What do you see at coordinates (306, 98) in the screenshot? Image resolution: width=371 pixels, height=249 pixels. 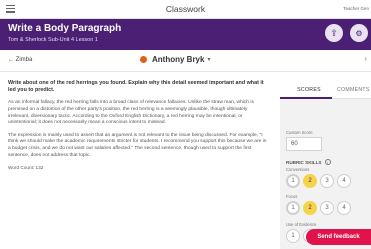 I see `active-tab-indicator` at bounding box center [306, 98].